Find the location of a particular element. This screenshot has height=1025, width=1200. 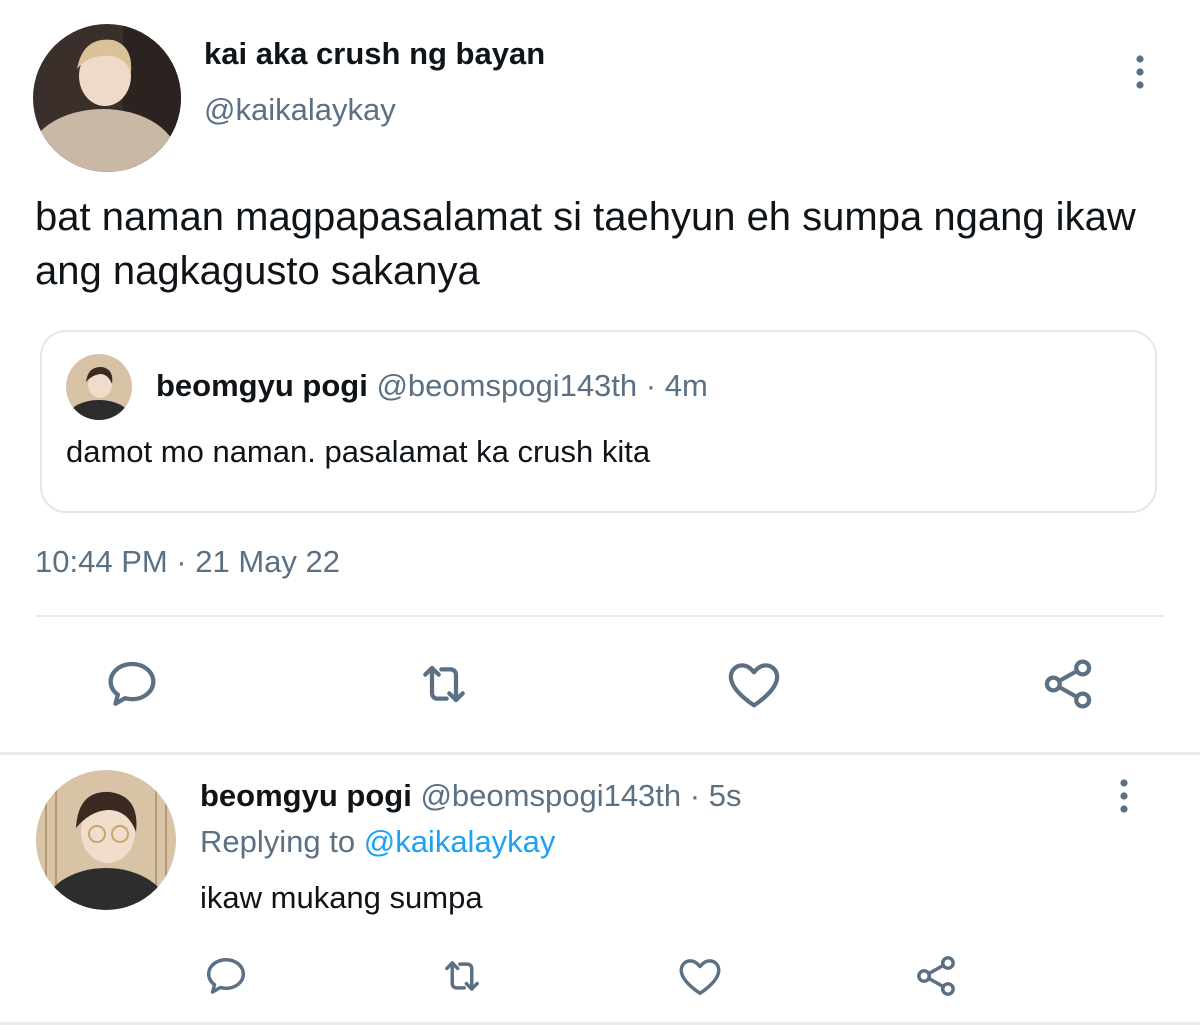

reply-header: beomgyu pogi @beomspogi143th · 5s is located at coordinates (470, 796).